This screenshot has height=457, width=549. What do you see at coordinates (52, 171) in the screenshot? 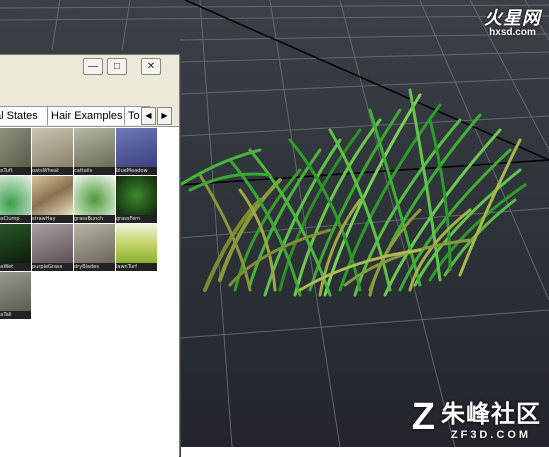
I see `thumbnail-label: oatsWheat` at bounding box center [52, 171].